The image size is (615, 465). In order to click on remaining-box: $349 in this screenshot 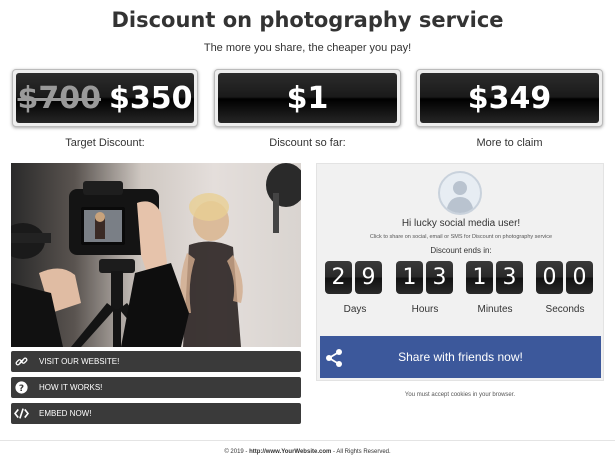, I will do `click(509, 98)`.